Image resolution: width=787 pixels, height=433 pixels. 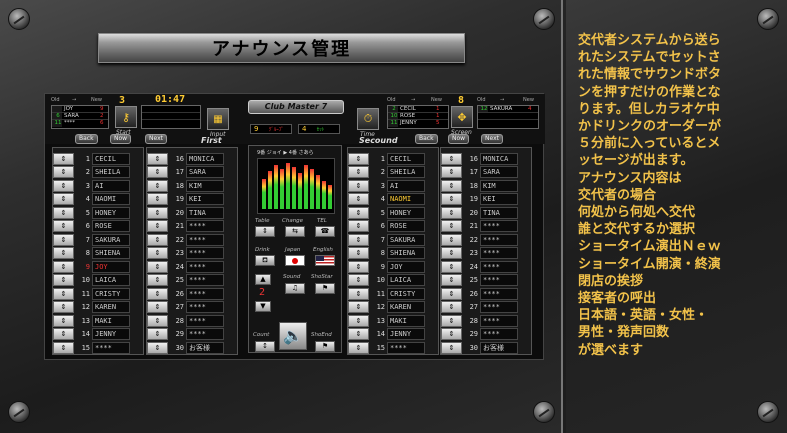 I want to click on list-item: ⇕ 25 ****, so click(x=479, y=280).